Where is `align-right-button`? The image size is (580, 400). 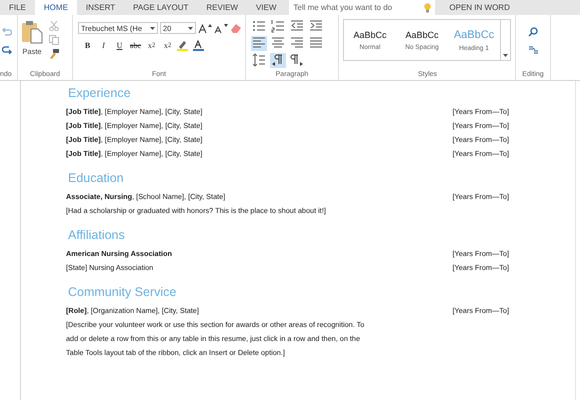
align-right-button is located at coordinates (297, 43).